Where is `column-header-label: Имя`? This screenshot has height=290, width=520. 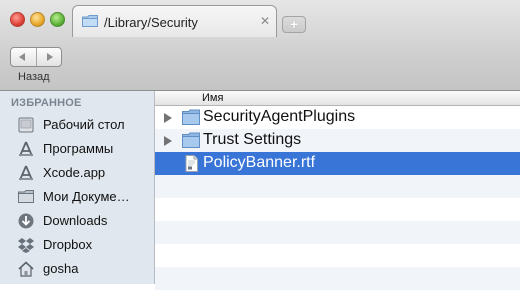 column-header-label: Имя is located at coordinates (213, 98).